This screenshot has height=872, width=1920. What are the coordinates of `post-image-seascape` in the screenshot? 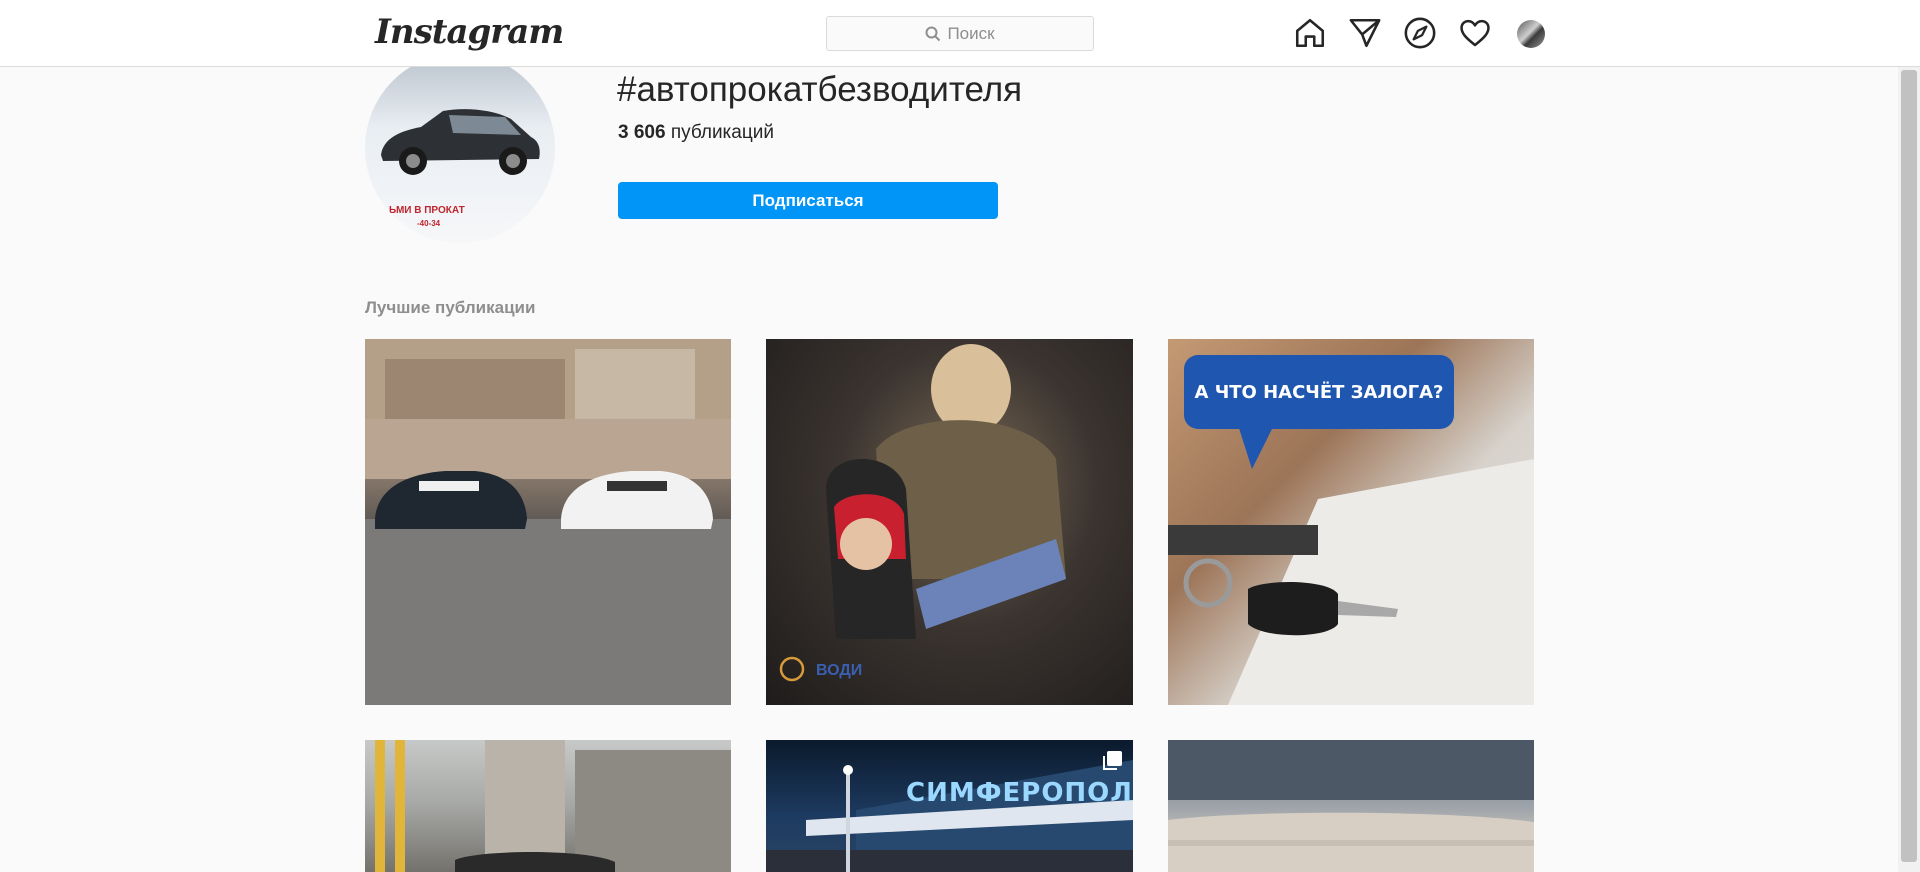 It's located at (1351, 806).